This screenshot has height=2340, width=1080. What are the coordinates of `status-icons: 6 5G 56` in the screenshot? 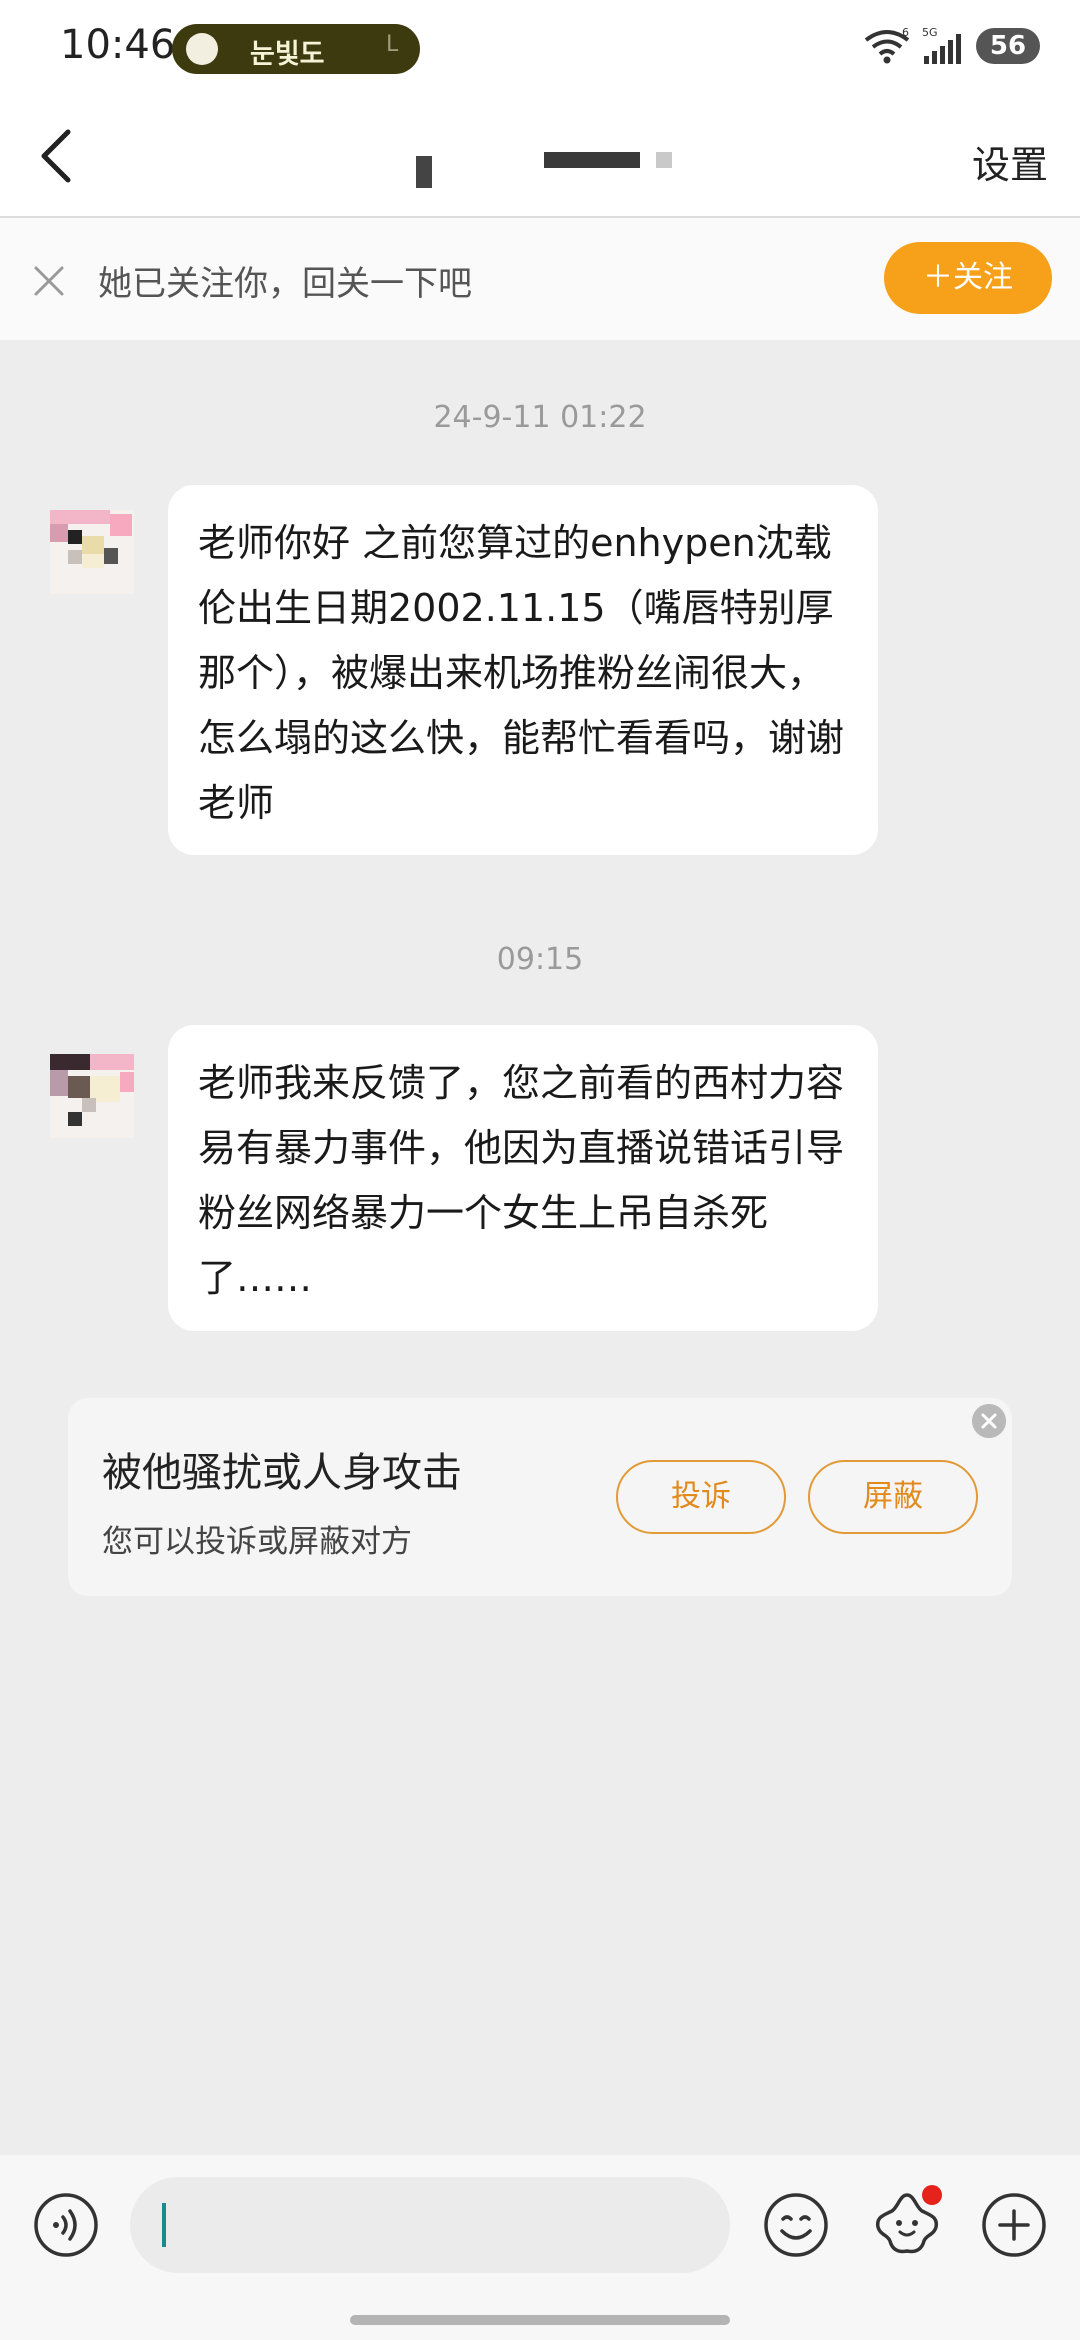 It's located at (951, 46).